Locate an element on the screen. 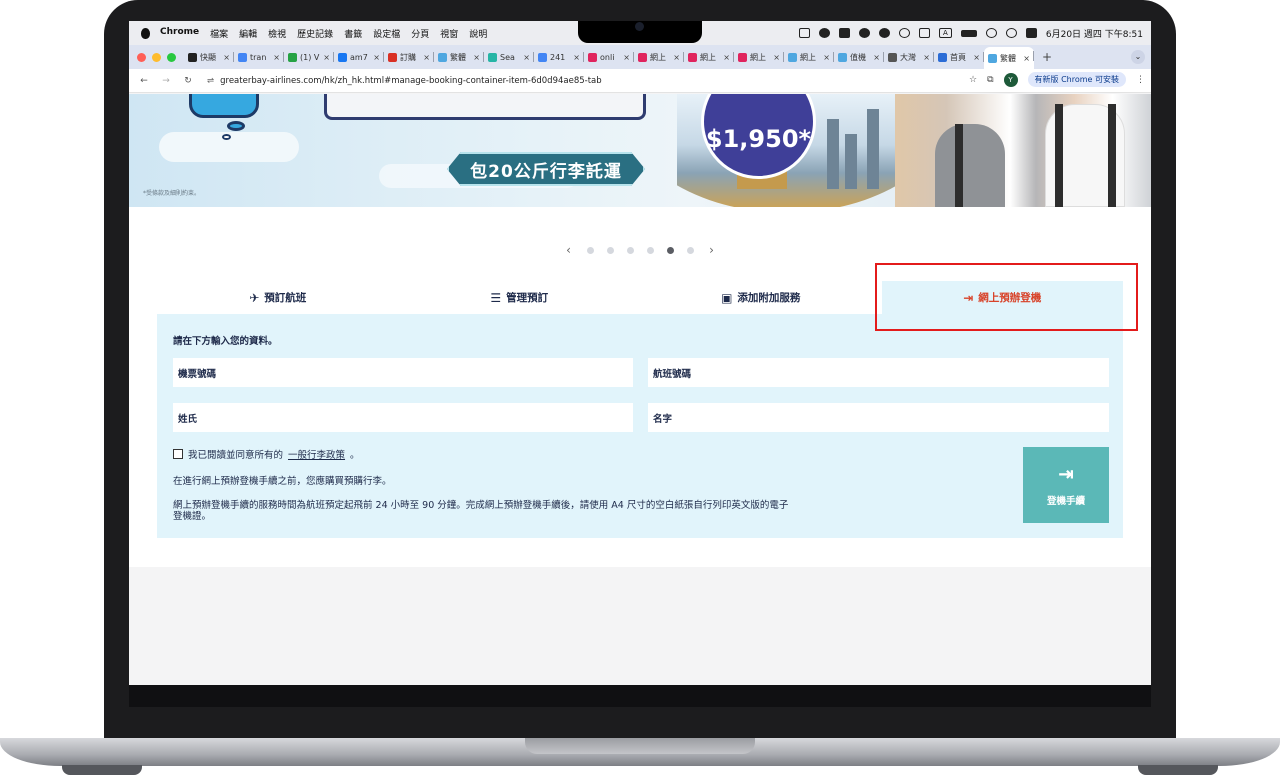 The height and width of the screenshot is (775, 1280). clipboard-icon is located at coordinates (804, 33).